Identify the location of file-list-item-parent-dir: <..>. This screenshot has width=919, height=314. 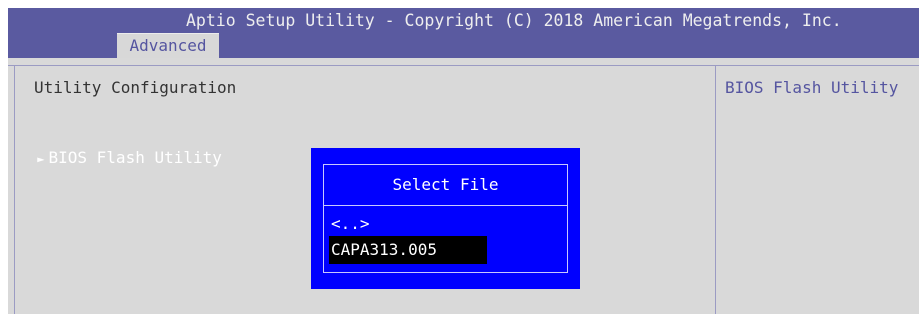
(349, 224).